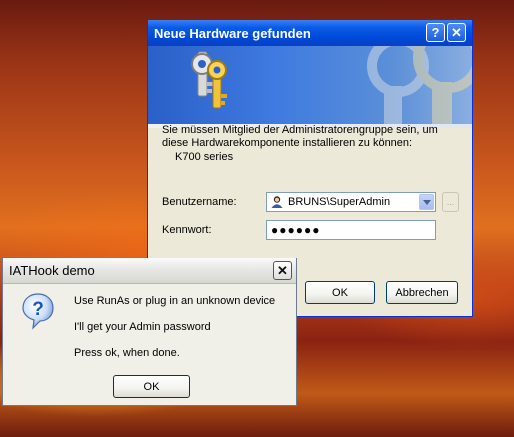 Image resolution: width=514 pixels, height=437 pixels. I want to click on hardware-dialog-titlebar: Neue Hardware gefunden, so click(310, 33).